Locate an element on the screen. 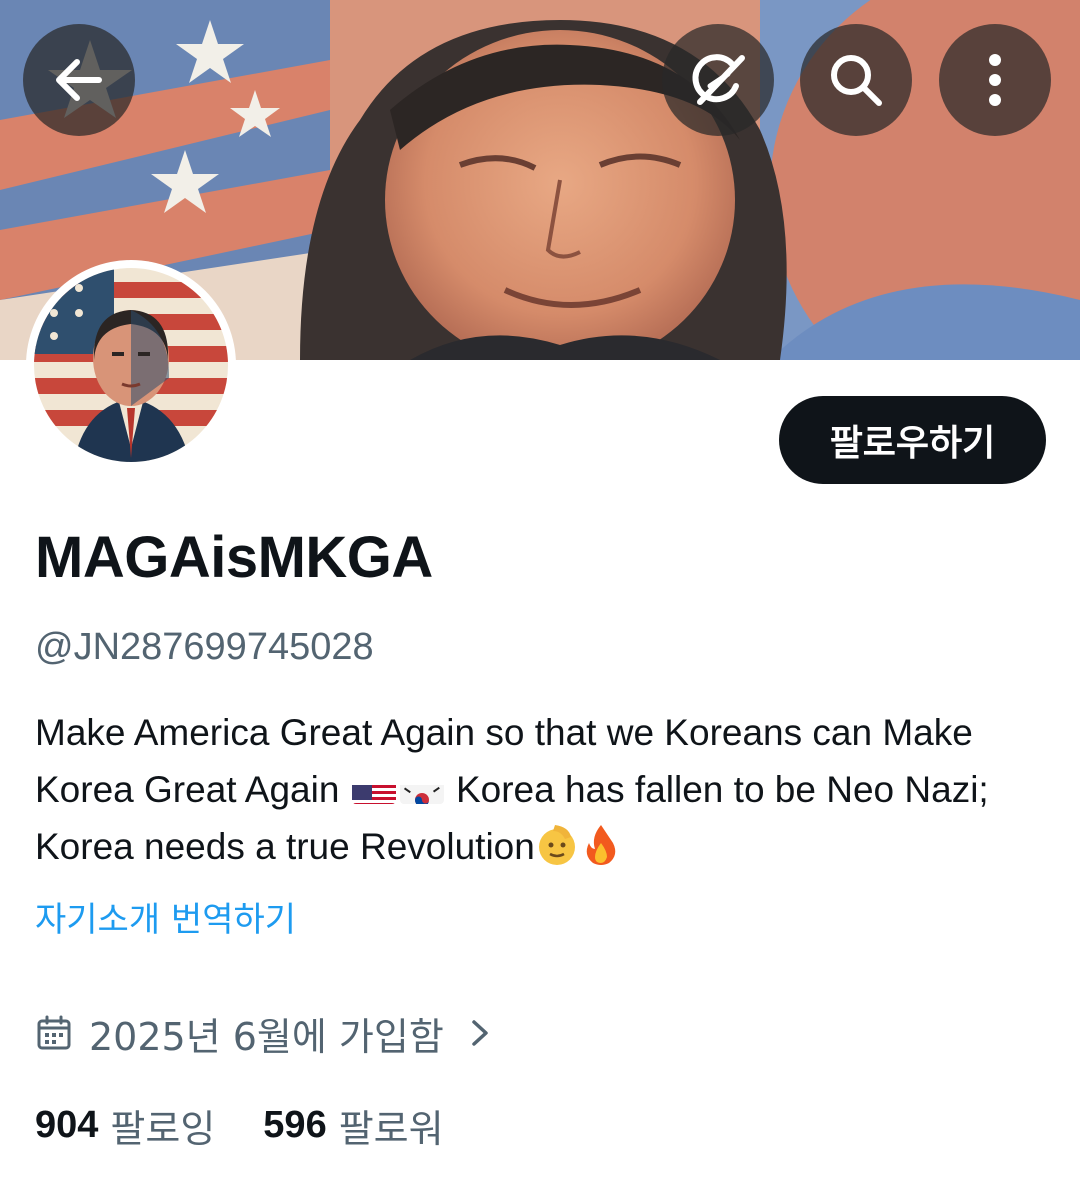 This screenshot has height=1181, width=1080. grok-icon is located at coordinates (718, 79).